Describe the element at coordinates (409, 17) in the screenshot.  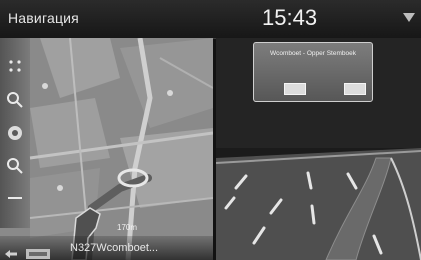
I see `signal-icon` at that location.